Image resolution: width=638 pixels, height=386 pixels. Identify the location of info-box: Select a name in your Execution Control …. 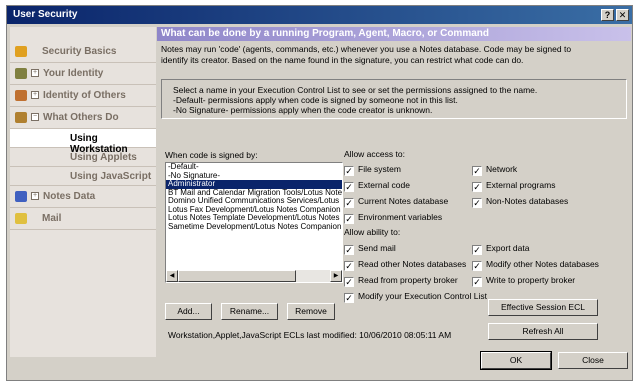
(394, 99).